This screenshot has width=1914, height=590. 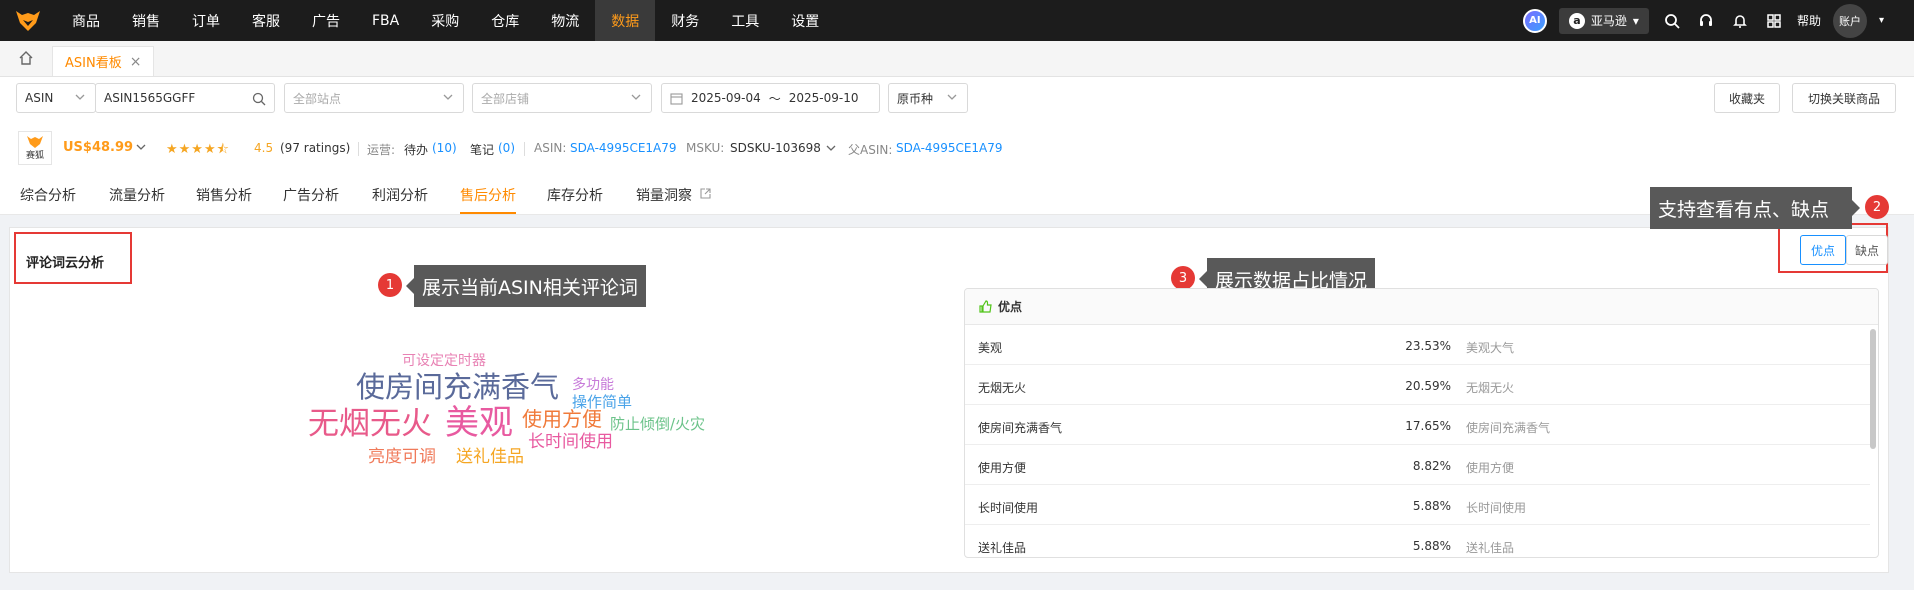 What do you see at coordinates (150, 98) in the screenshot?
I see `search-input-value: ASIN1565GGFF` at bounding box center [150, 98].